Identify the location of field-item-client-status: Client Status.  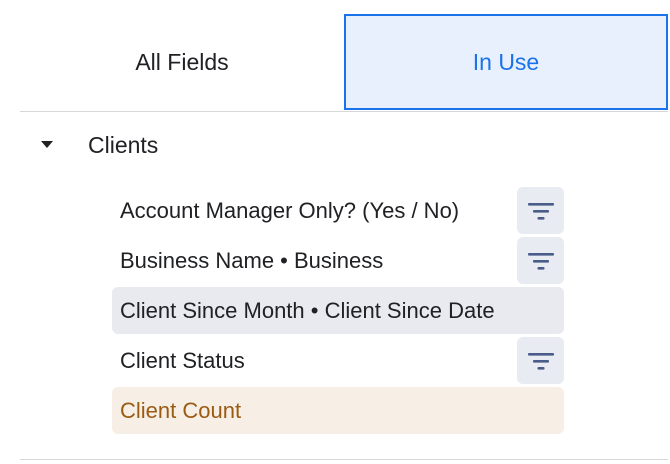
(338, 360).